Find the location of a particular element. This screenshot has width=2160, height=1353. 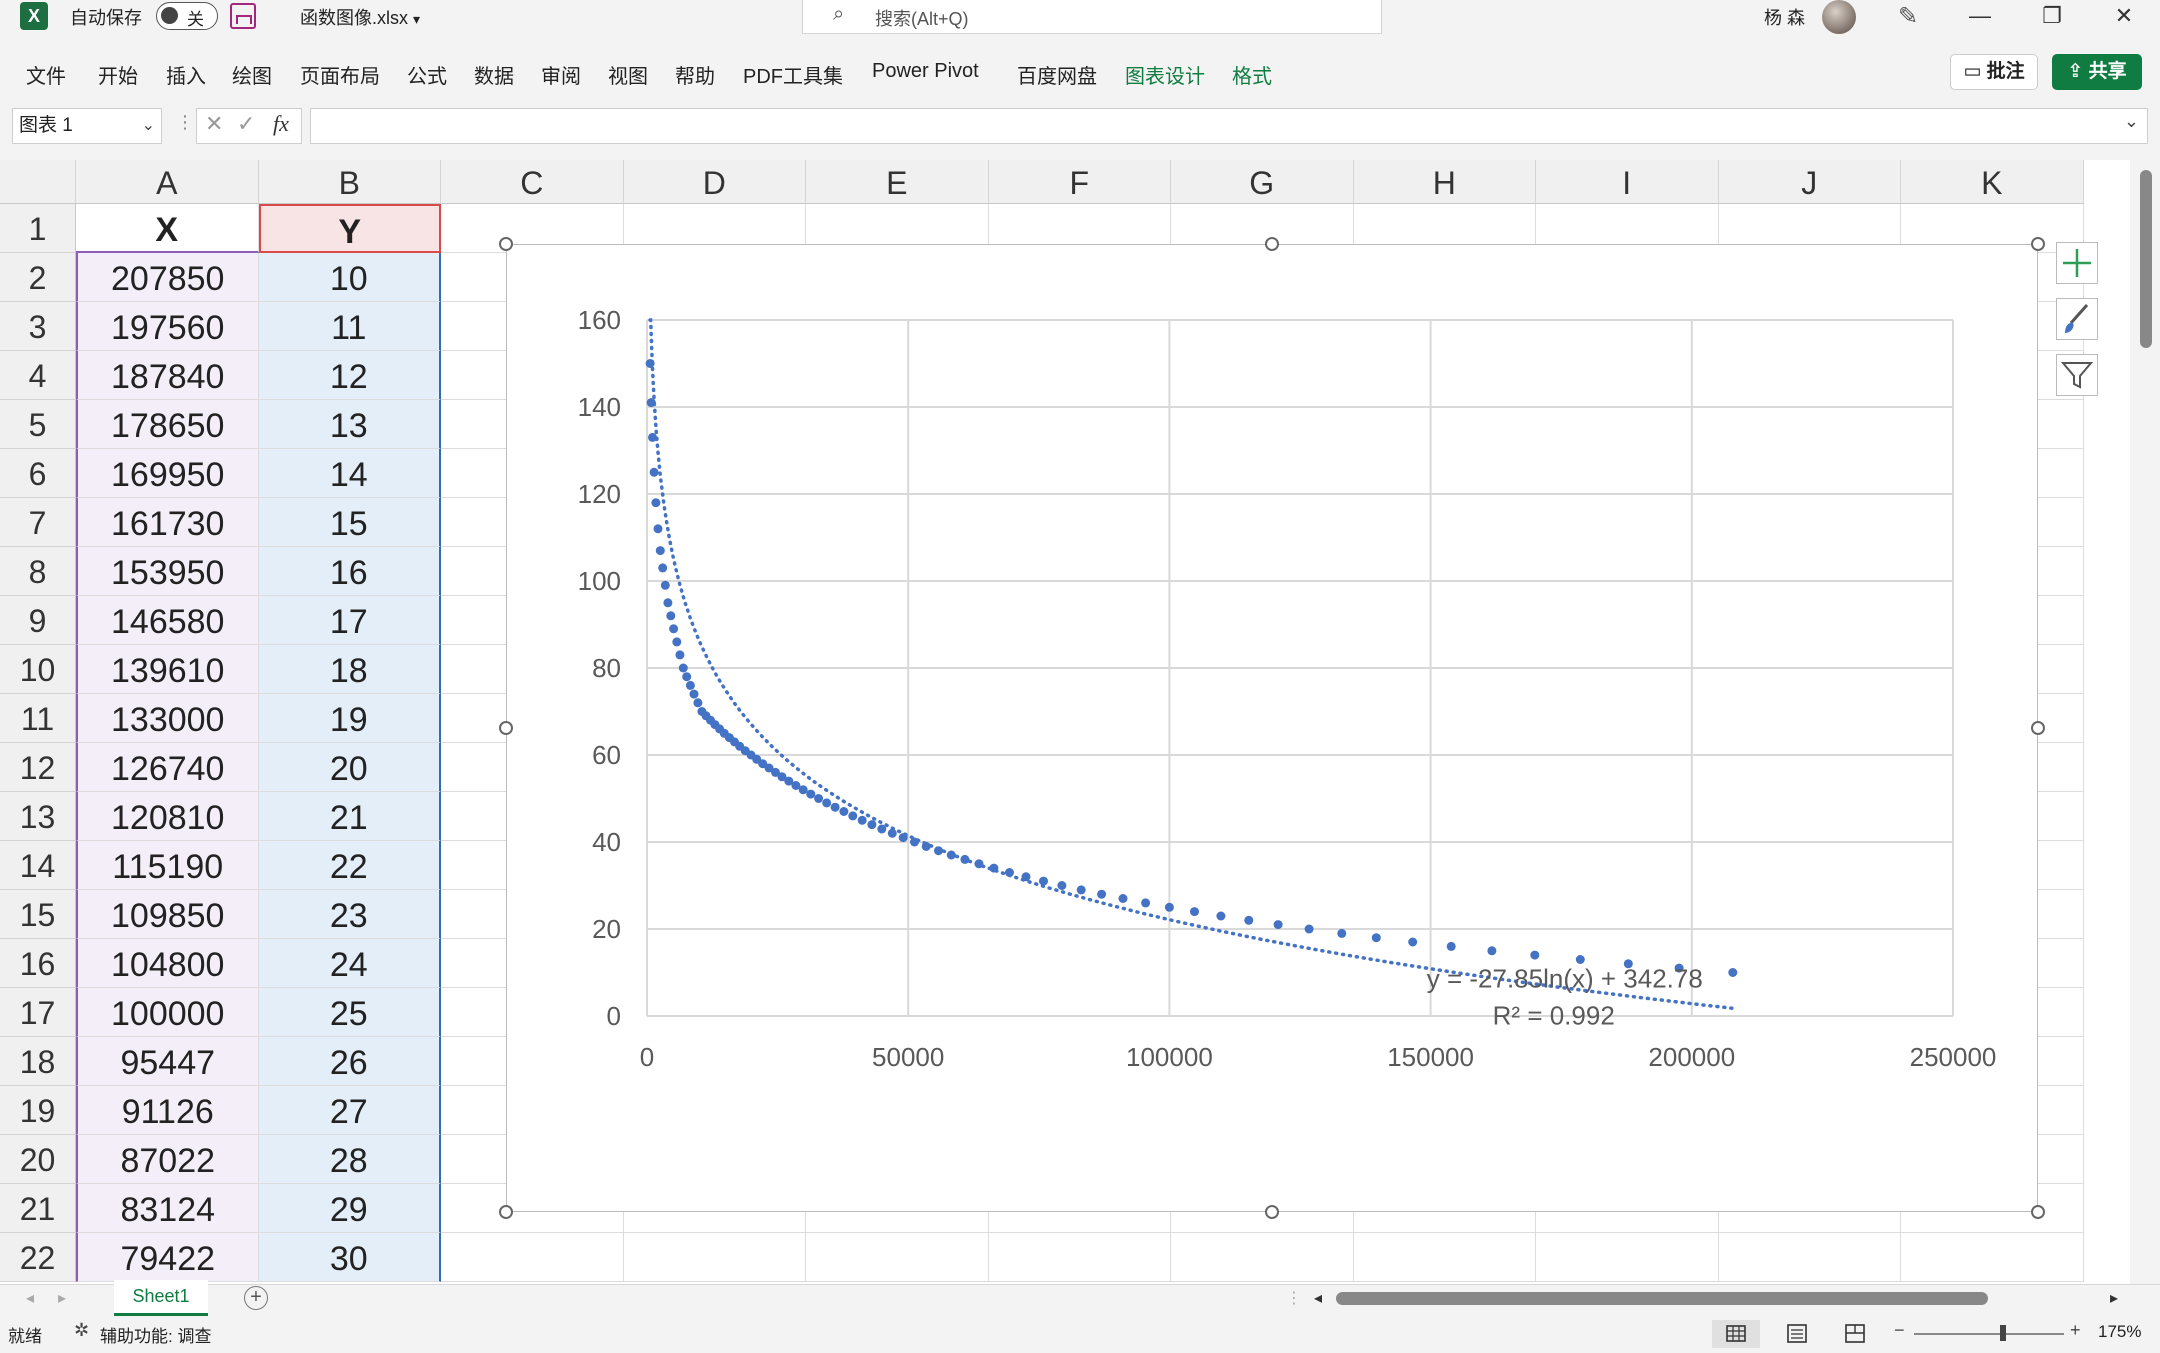

menu-data: 数据 is located at coordinates (494, 74).